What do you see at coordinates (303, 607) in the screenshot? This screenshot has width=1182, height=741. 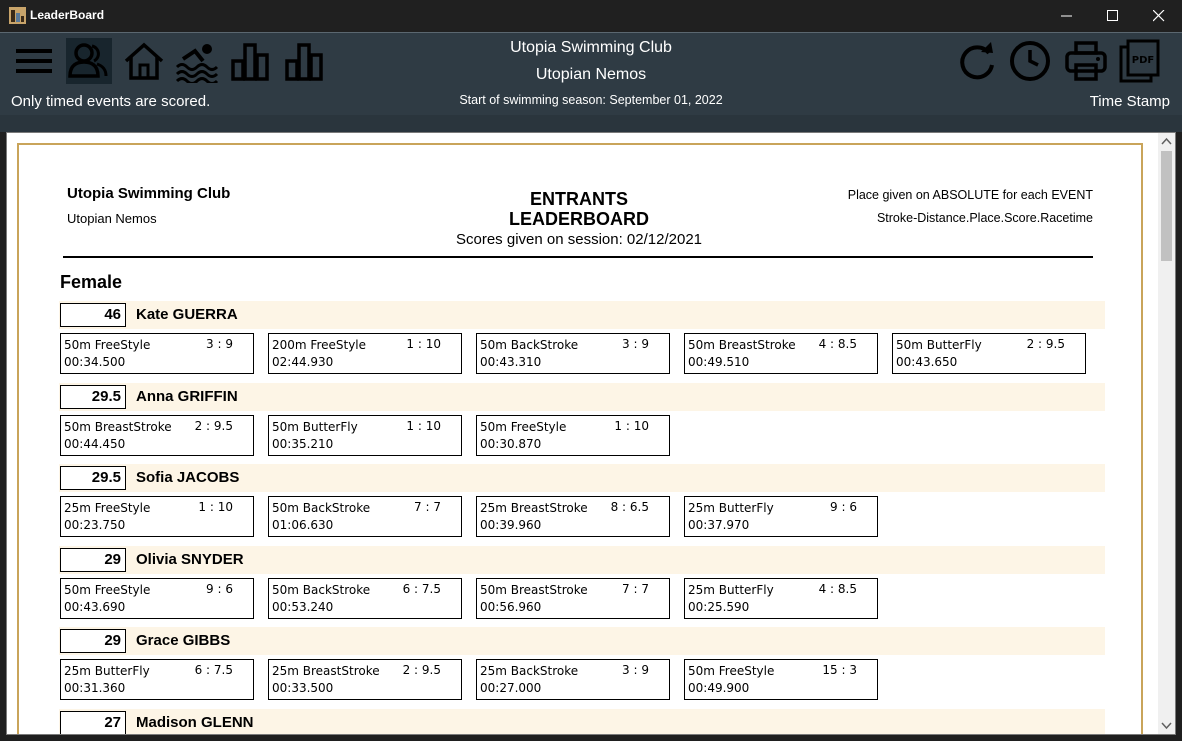 I see `event-race-time: 00:53.240` at bounding box center [303, 607].